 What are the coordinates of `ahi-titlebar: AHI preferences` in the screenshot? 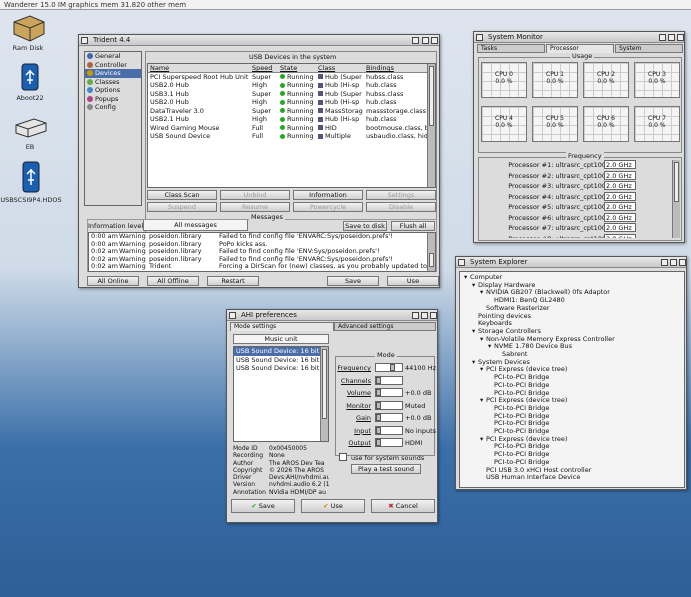 It's located at (332, 315).